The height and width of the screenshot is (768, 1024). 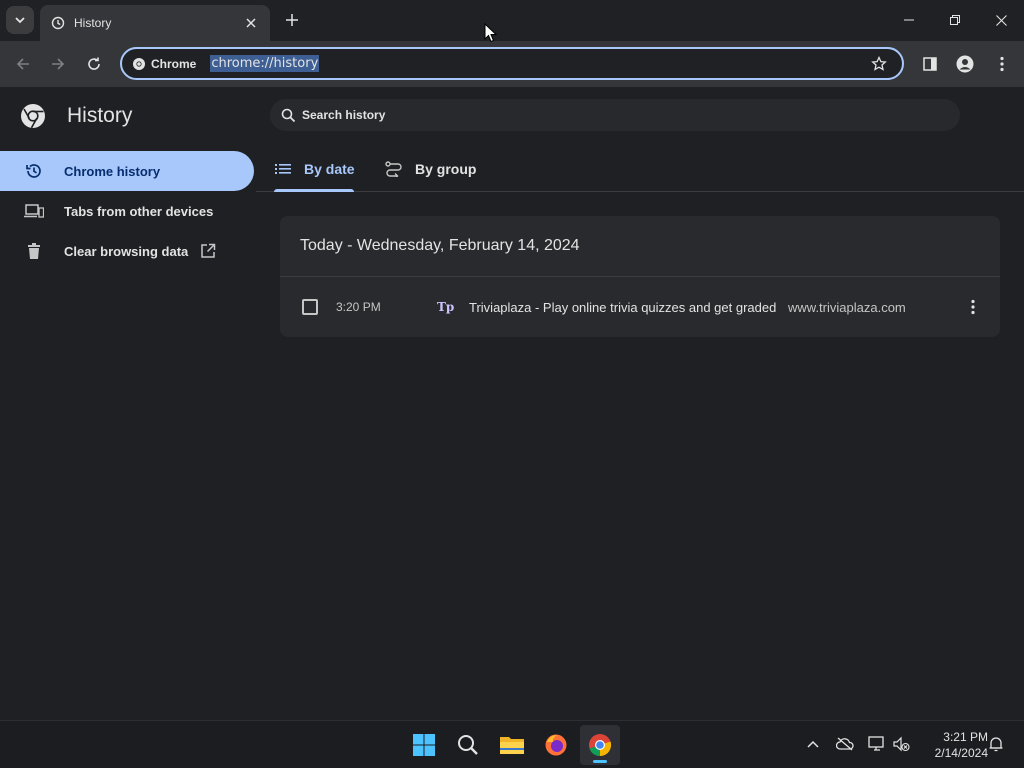 I want to click on title-bar: History, so click(x=512, y=20).